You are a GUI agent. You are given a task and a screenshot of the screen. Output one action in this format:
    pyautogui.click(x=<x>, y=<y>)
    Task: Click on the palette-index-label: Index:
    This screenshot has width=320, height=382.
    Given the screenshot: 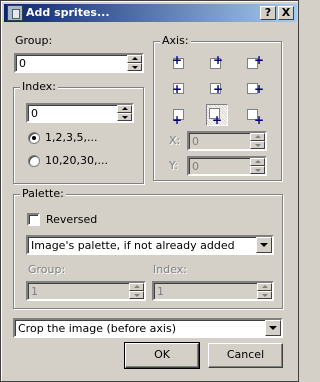 What is the action you would take?
    pyautogui.click(x=170, y=269)
    